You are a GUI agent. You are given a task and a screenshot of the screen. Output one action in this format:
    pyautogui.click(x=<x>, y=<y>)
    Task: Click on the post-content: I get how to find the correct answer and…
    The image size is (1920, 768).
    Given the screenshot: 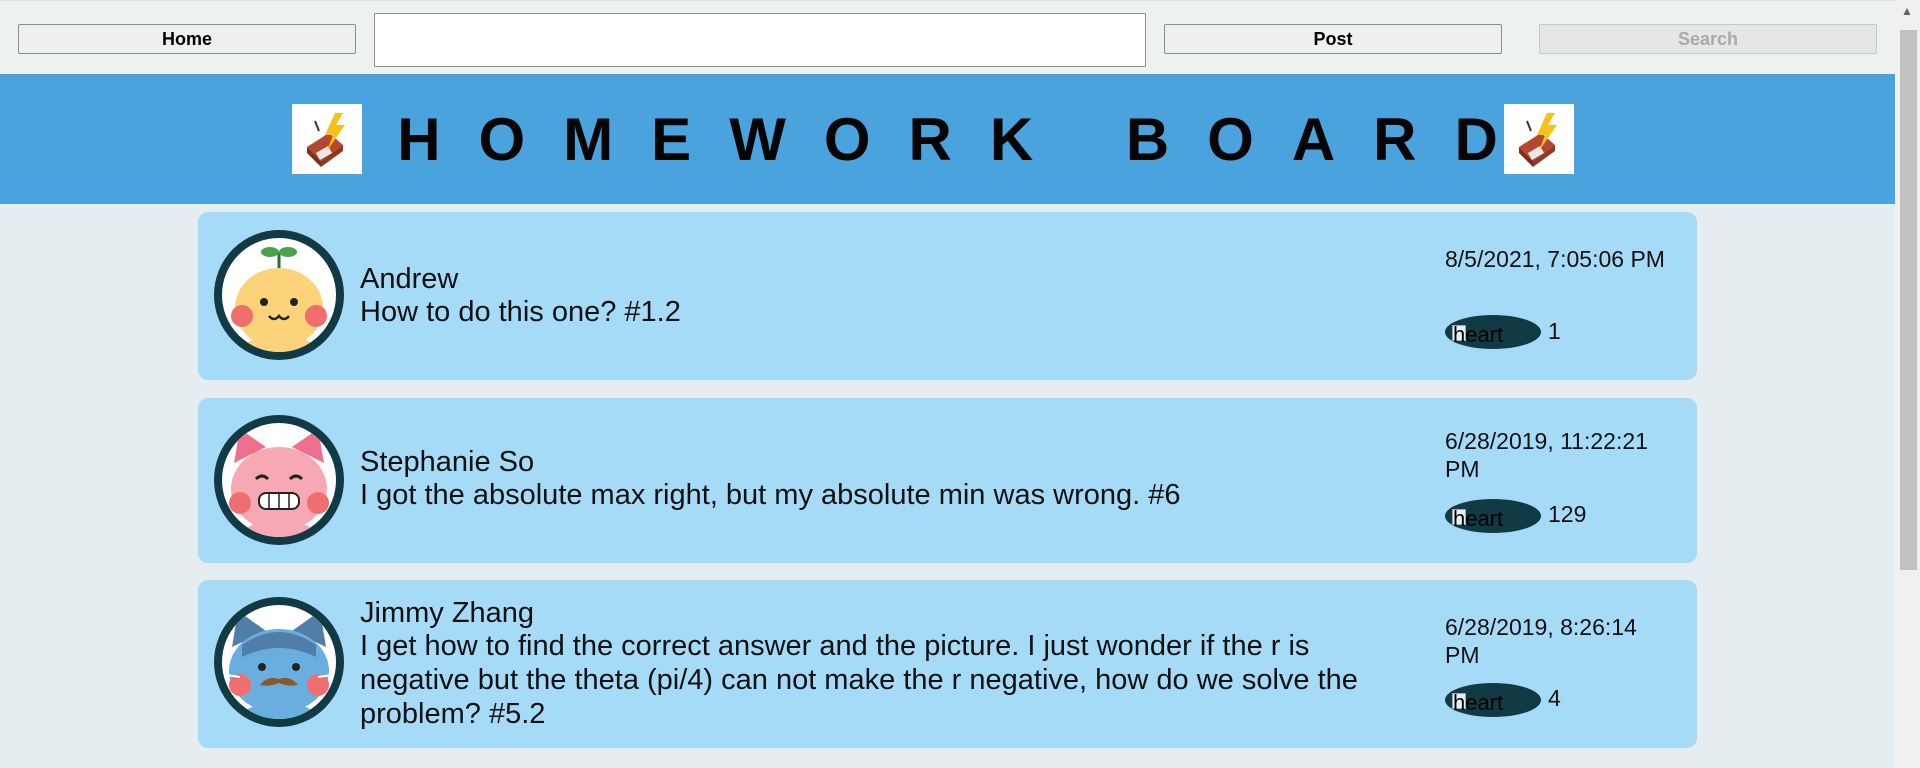 What is the action you would take?
    pyautogui.click(x=859, y=680)
    